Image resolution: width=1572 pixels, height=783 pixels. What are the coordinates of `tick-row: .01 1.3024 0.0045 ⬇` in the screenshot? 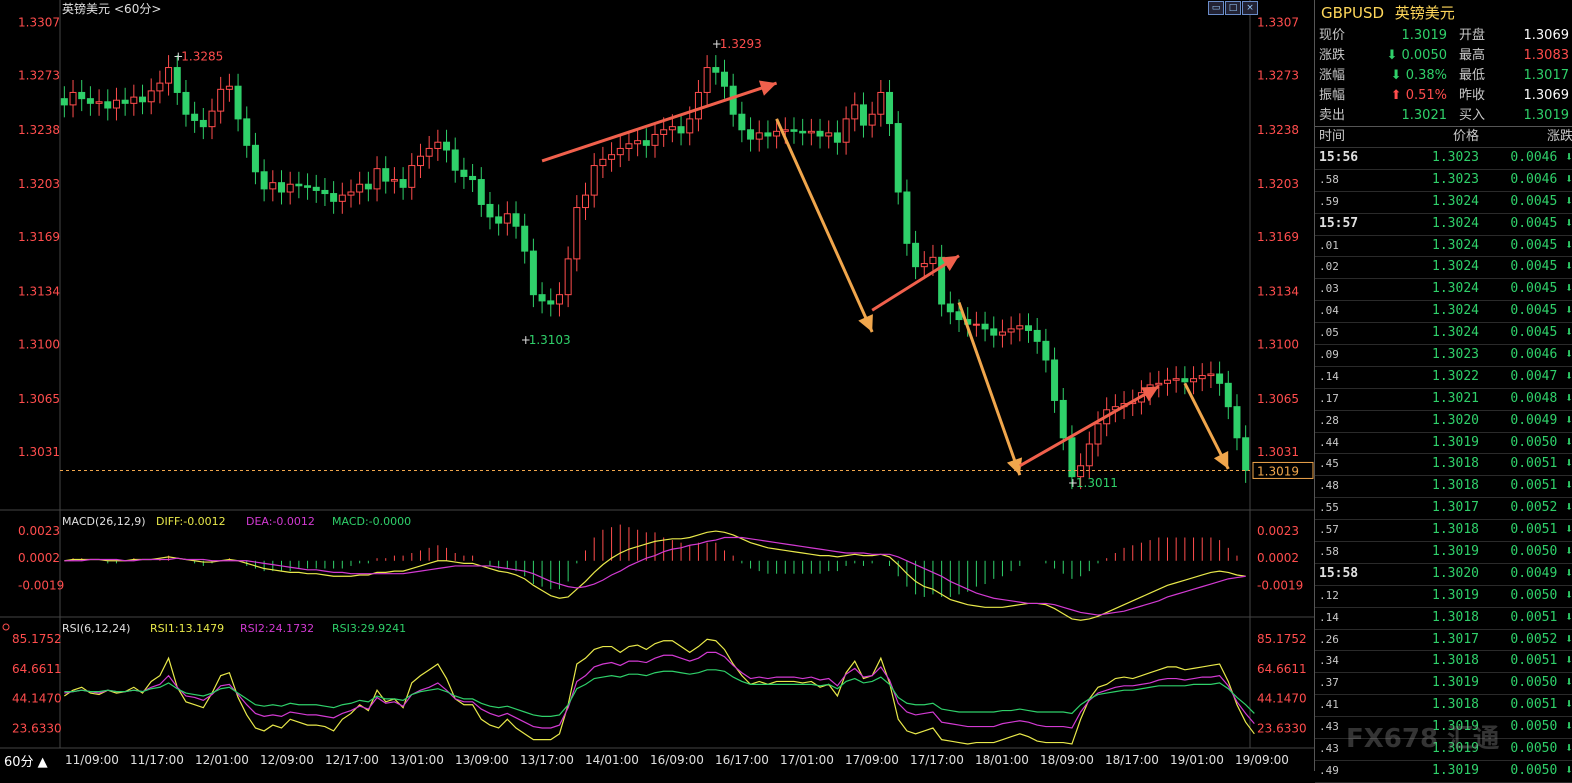 It's located at (1443, 247).